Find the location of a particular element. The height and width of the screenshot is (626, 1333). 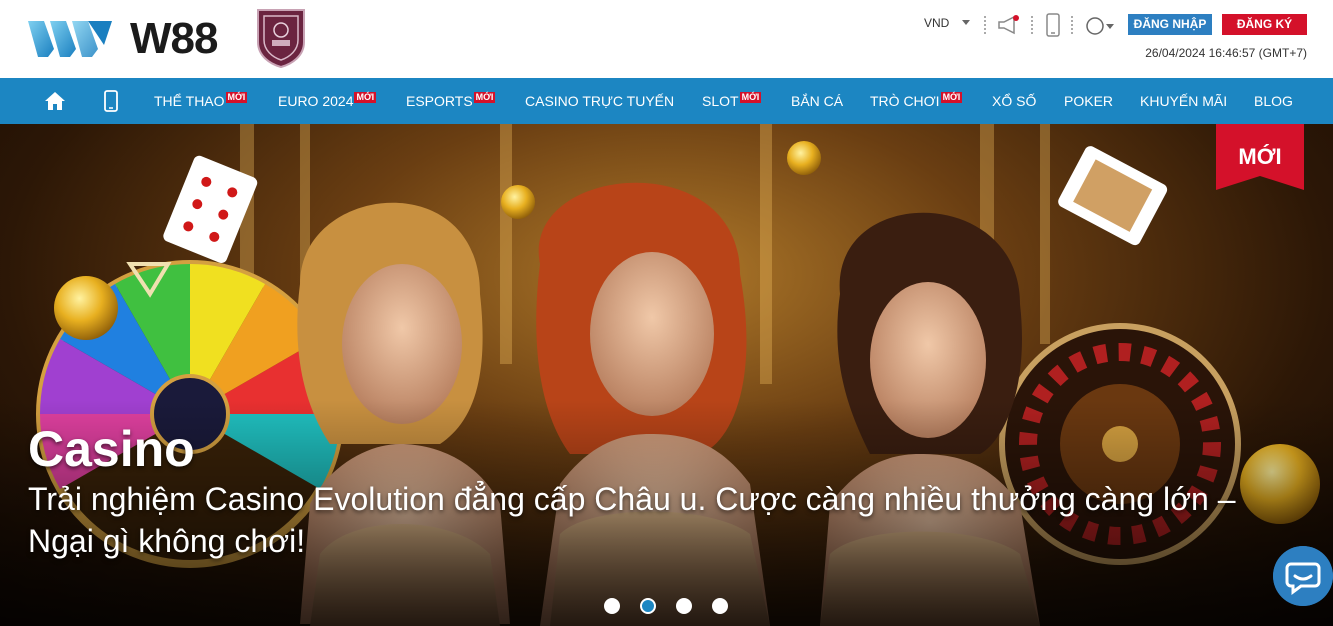

current-datetime: 26/04/2024 16:46:57 (GMT+7) is located at coordinates (1226, 53).